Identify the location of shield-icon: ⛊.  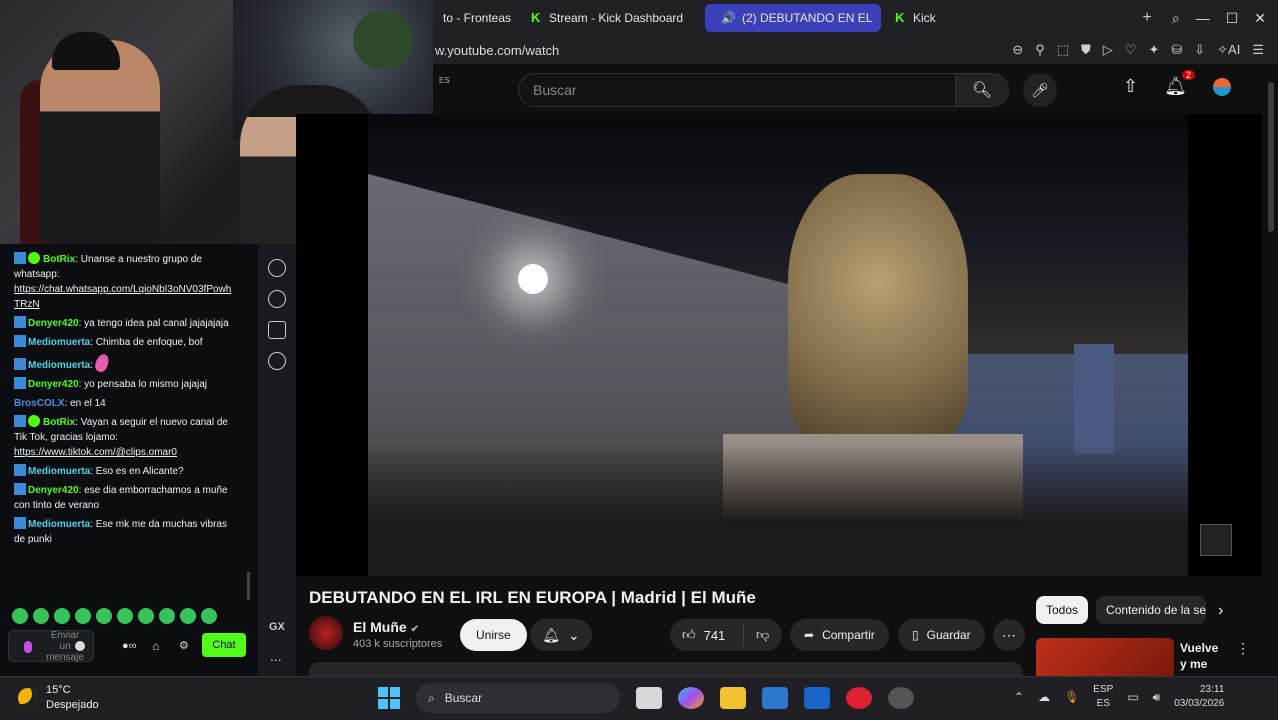
(1086, 50).